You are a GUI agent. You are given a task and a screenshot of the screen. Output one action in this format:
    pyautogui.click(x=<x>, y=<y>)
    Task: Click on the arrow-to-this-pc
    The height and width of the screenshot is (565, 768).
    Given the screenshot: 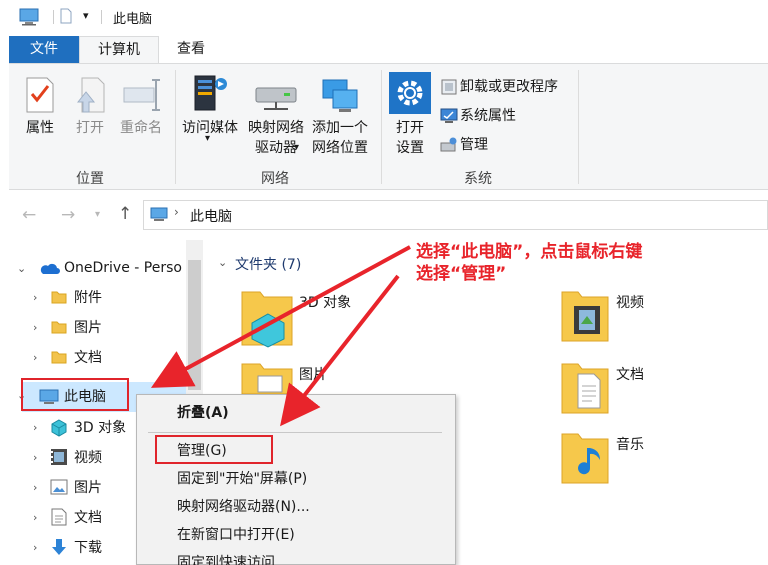 What is the action you would take?
    pyautogui.click(x=280, y=316)
    